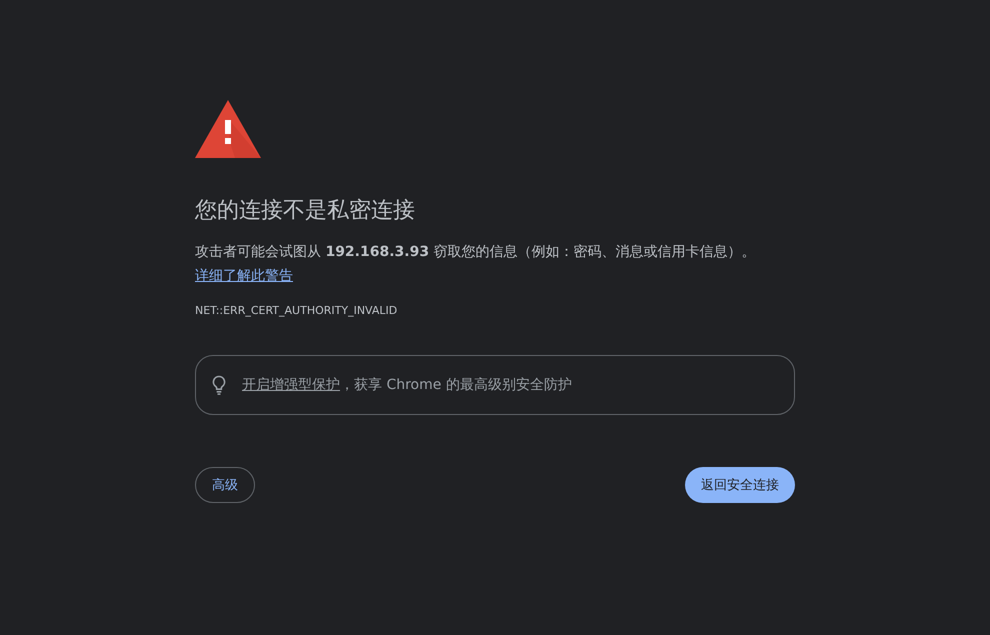 This screenshot has width=990, height=635. What do you see at coordinates (740, 485) in the screenshot?
I see `back-to-safety-button: 返回安全连接` at bounding box center [740, 485].